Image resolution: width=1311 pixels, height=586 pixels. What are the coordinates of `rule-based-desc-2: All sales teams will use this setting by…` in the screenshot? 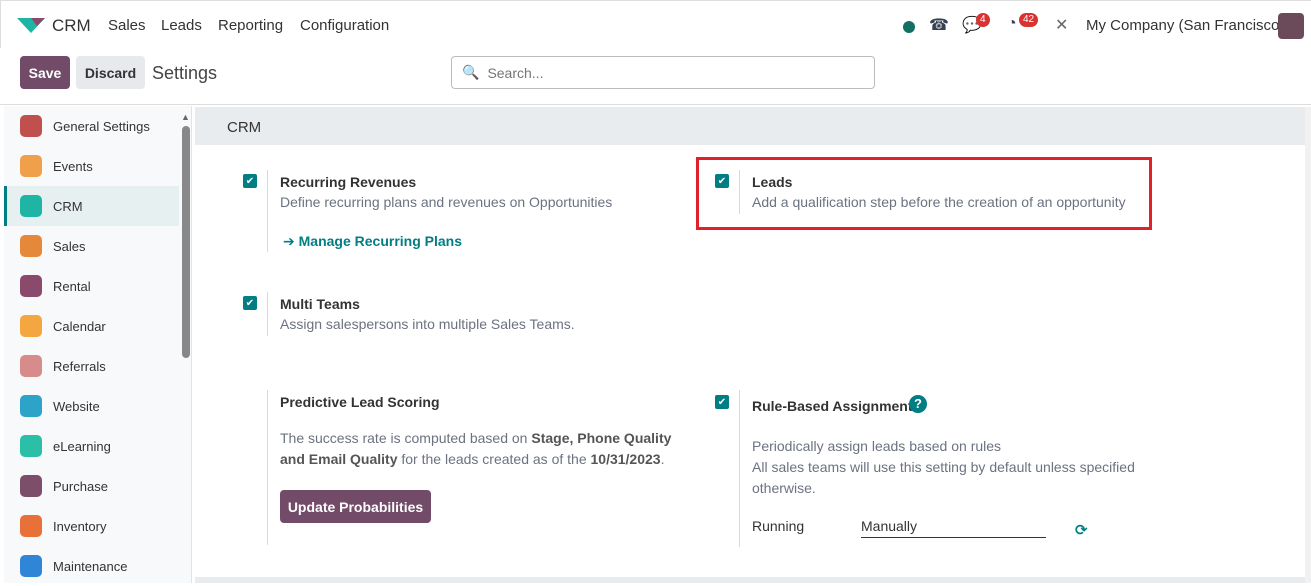 It's located at (943, 477).